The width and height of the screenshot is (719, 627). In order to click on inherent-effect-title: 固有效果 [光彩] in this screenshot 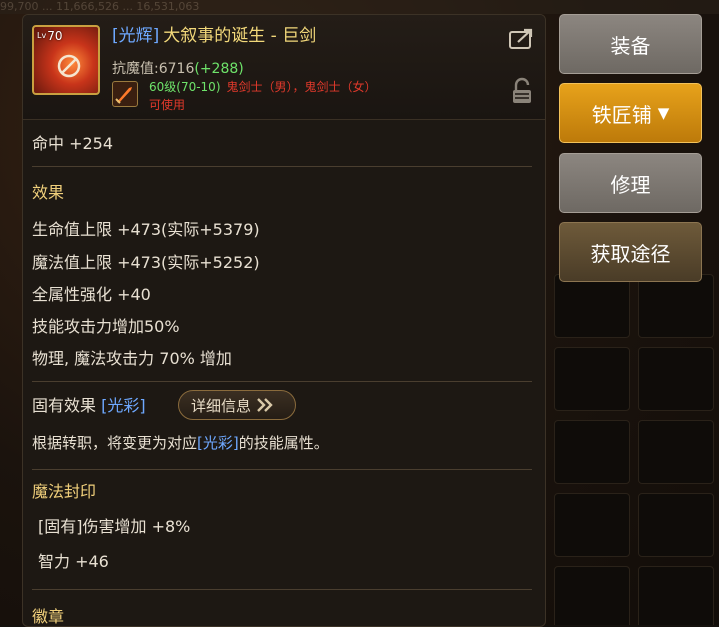, I will do `click(89, 406)`.